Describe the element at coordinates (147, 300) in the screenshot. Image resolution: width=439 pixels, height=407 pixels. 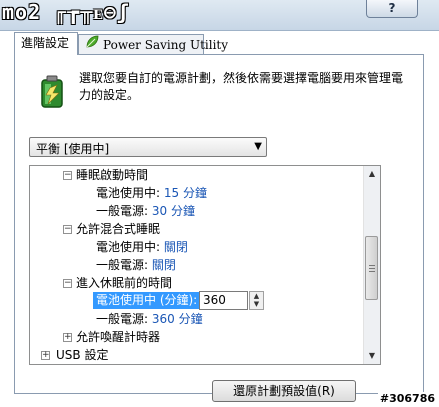
I see `hibernate-battery-label: 電池使用中 (分鐘):` at that location.